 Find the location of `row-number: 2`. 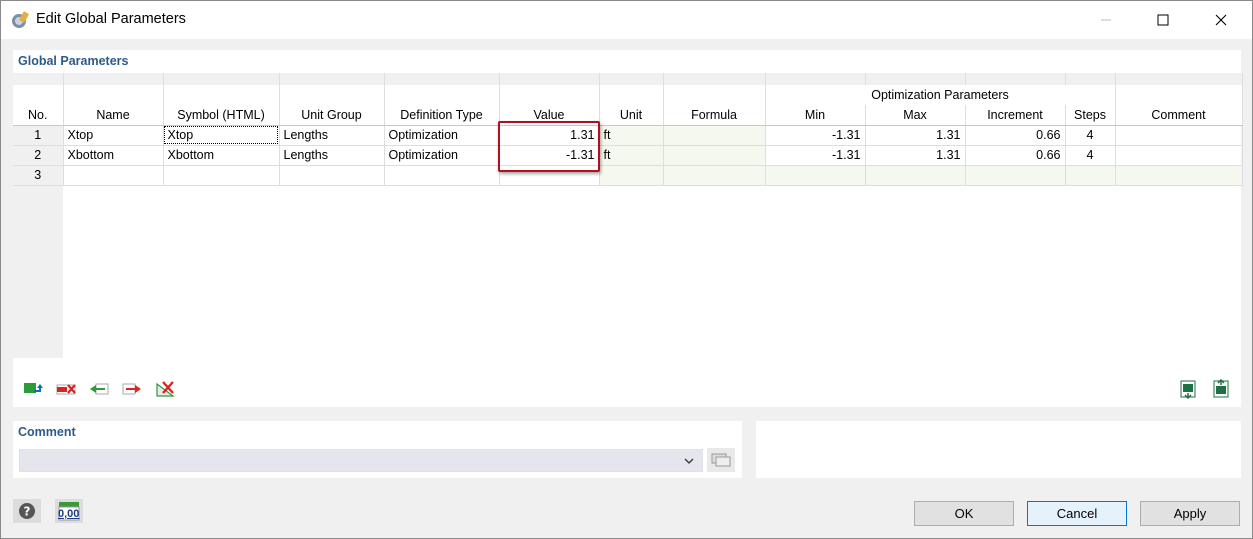

row-number: 2 is located at coordinates (38, 155).